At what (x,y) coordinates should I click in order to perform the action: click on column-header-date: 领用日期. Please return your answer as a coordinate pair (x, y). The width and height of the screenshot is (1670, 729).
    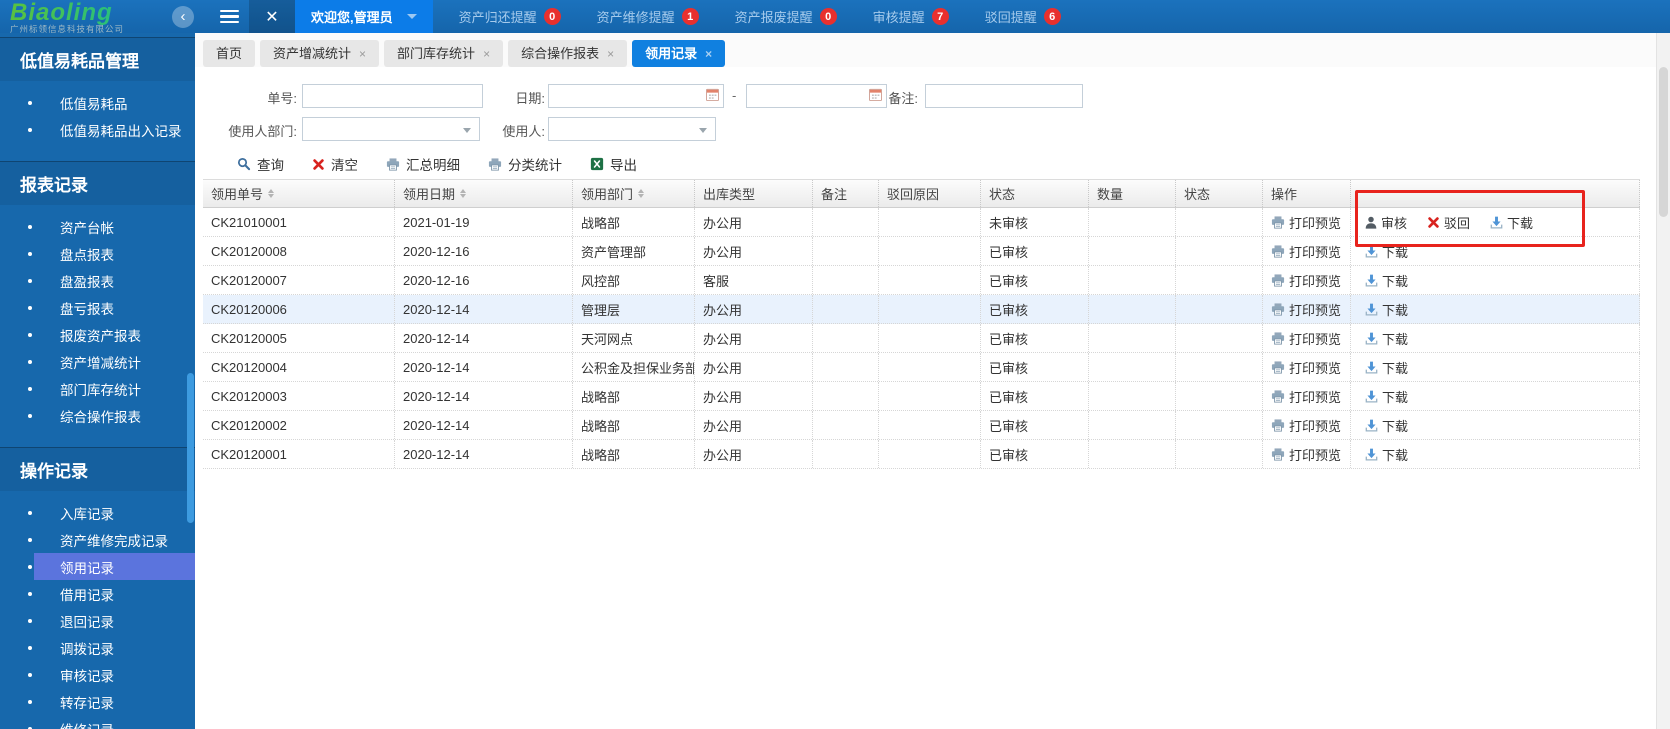
    Looking at the image, I should click on (484, 193).